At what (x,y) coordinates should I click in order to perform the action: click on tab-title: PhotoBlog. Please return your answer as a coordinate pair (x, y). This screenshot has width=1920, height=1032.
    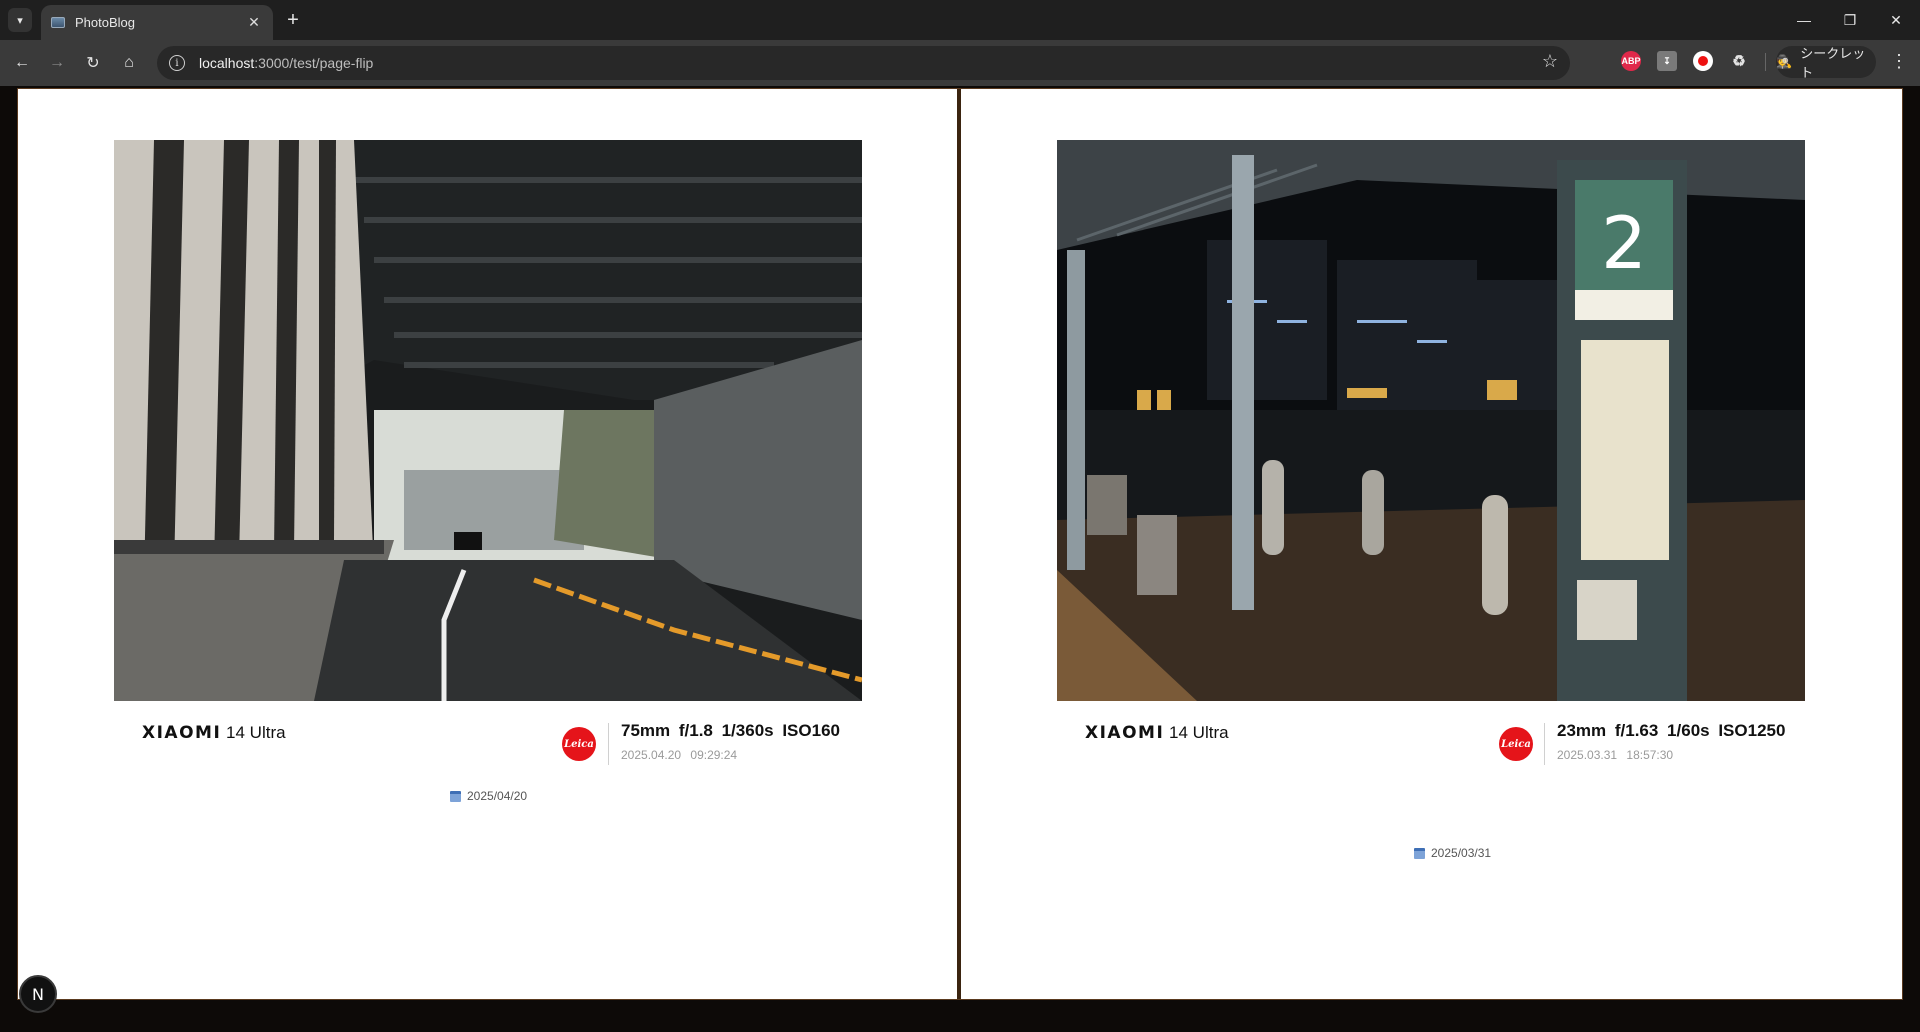
    Looking at the image, I should click on (105, 22).